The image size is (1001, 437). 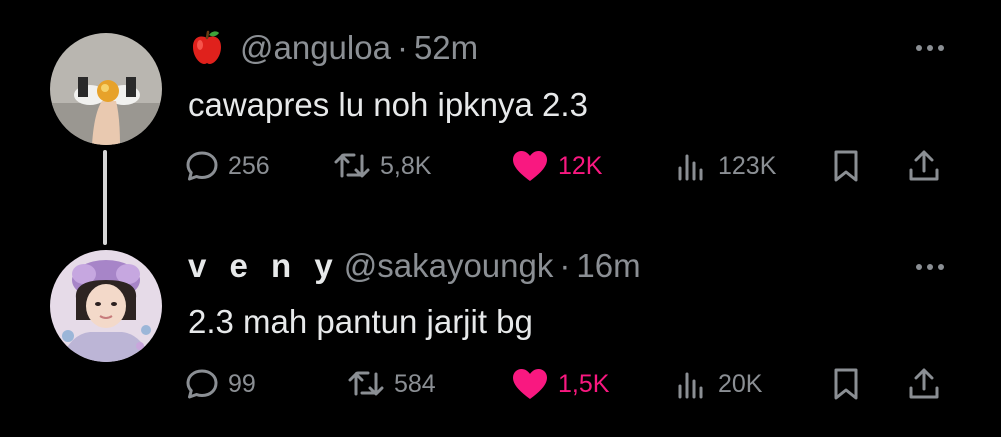 I want to click on reply-icon, so click(x=202, y=384).